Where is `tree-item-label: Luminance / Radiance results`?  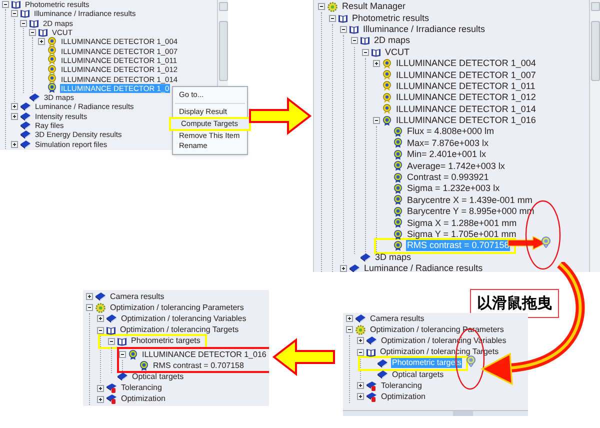 tree-item-label: Luminance / Radiance results is located at coordinates (423, 267).